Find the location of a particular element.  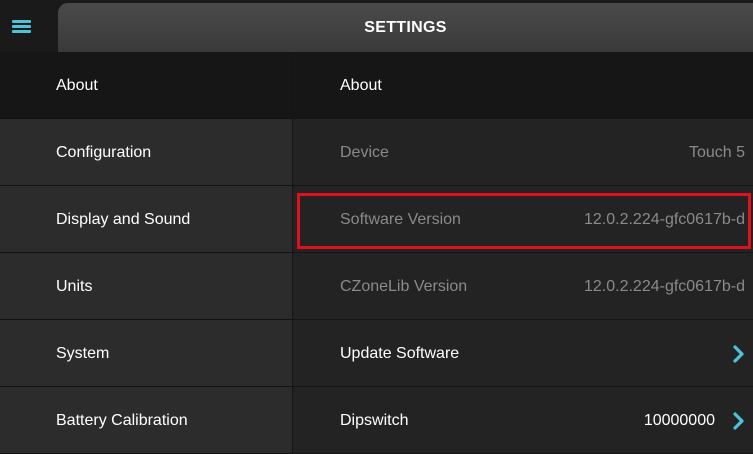

update-software-label: Update Software is located at coordinates (400, 353).